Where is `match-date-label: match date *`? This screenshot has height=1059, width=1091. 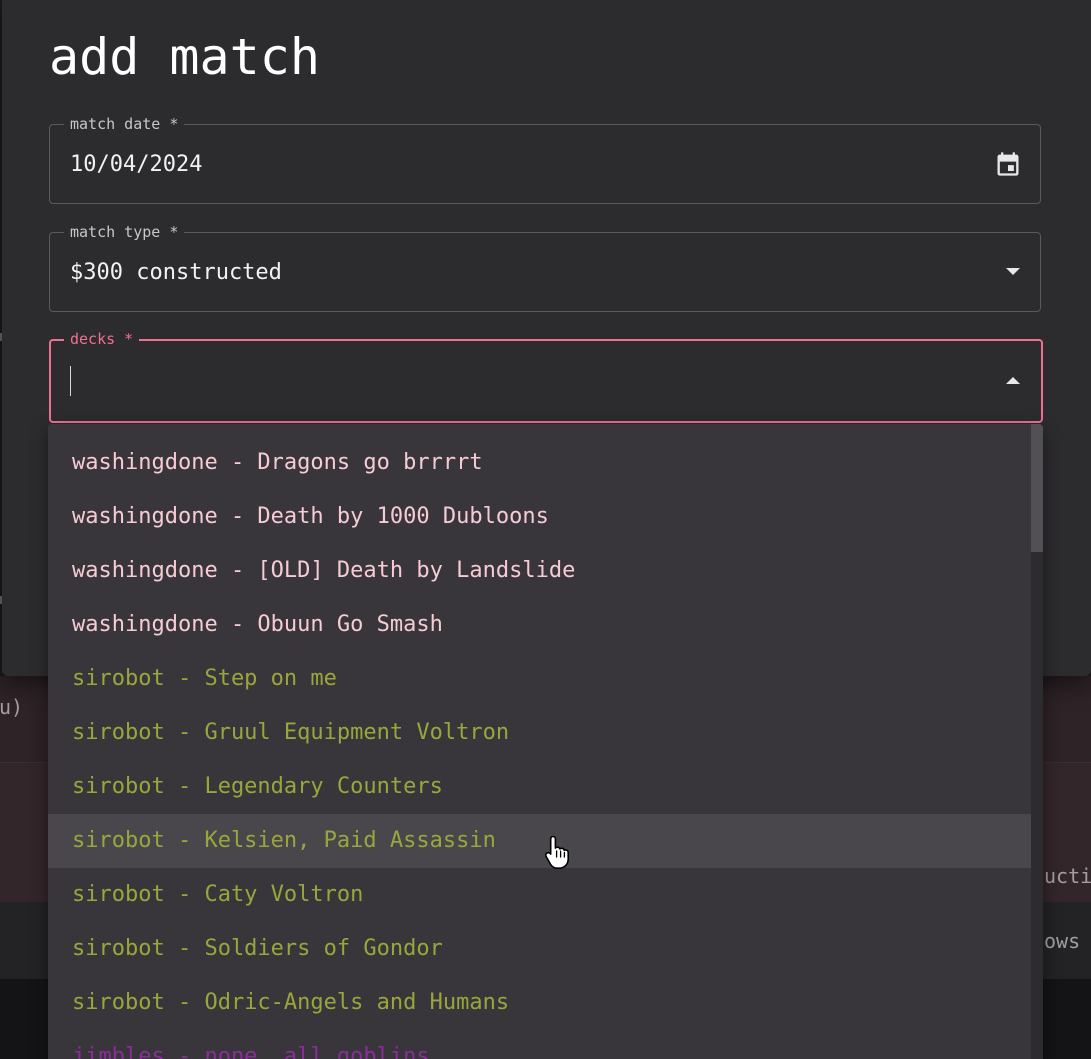
match-date-label: match date * is located at coordinates (124, 124).